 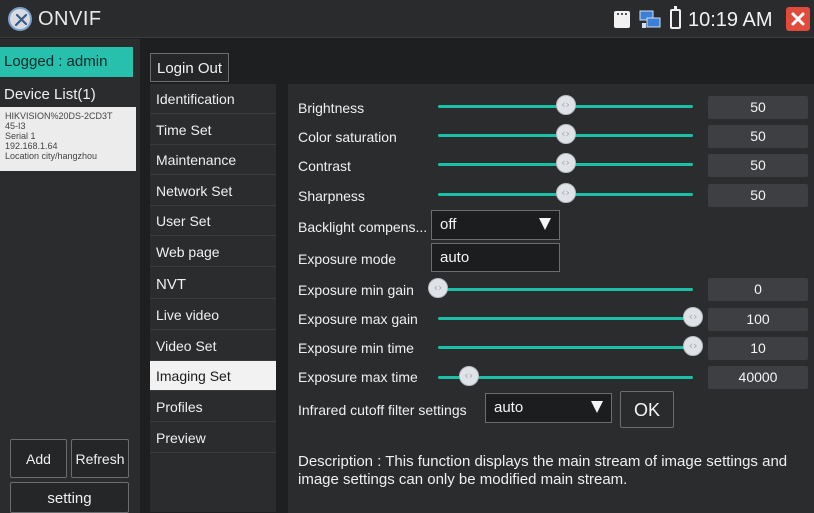 What do you see at coordinates (213, 160) in the screenshot?
I see `menu-item-maintenance: Maintenance` at bounding box center [213, 160].